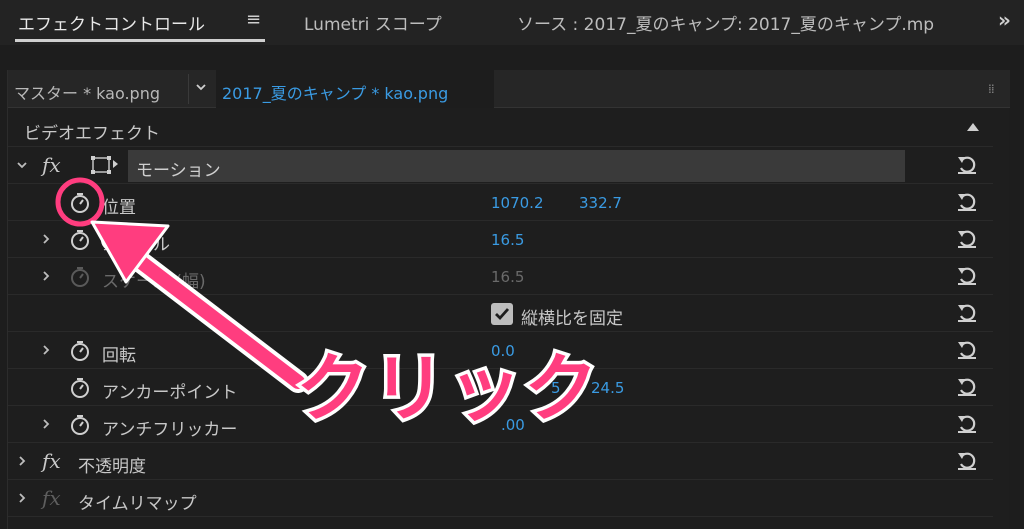 The width and height of the screenshot is (1024, 529). What do you see at coordinates (178, 171) in the screenshot?
I see `motion-label: モーション` at bounding box center [178, 171].